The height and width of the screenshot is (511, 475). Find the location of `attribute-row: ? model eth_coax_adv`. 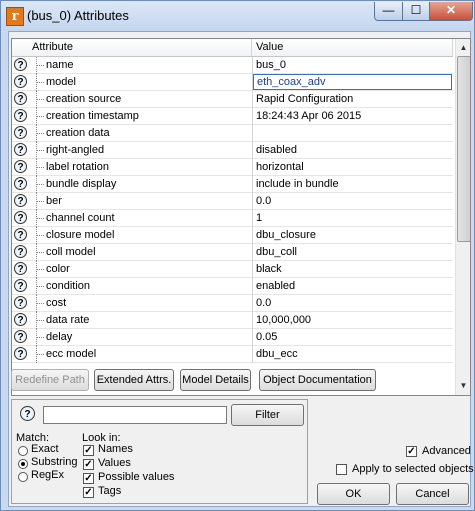

attribute-row: ? model eth_coax_adv is located at coordinates (232, 82).